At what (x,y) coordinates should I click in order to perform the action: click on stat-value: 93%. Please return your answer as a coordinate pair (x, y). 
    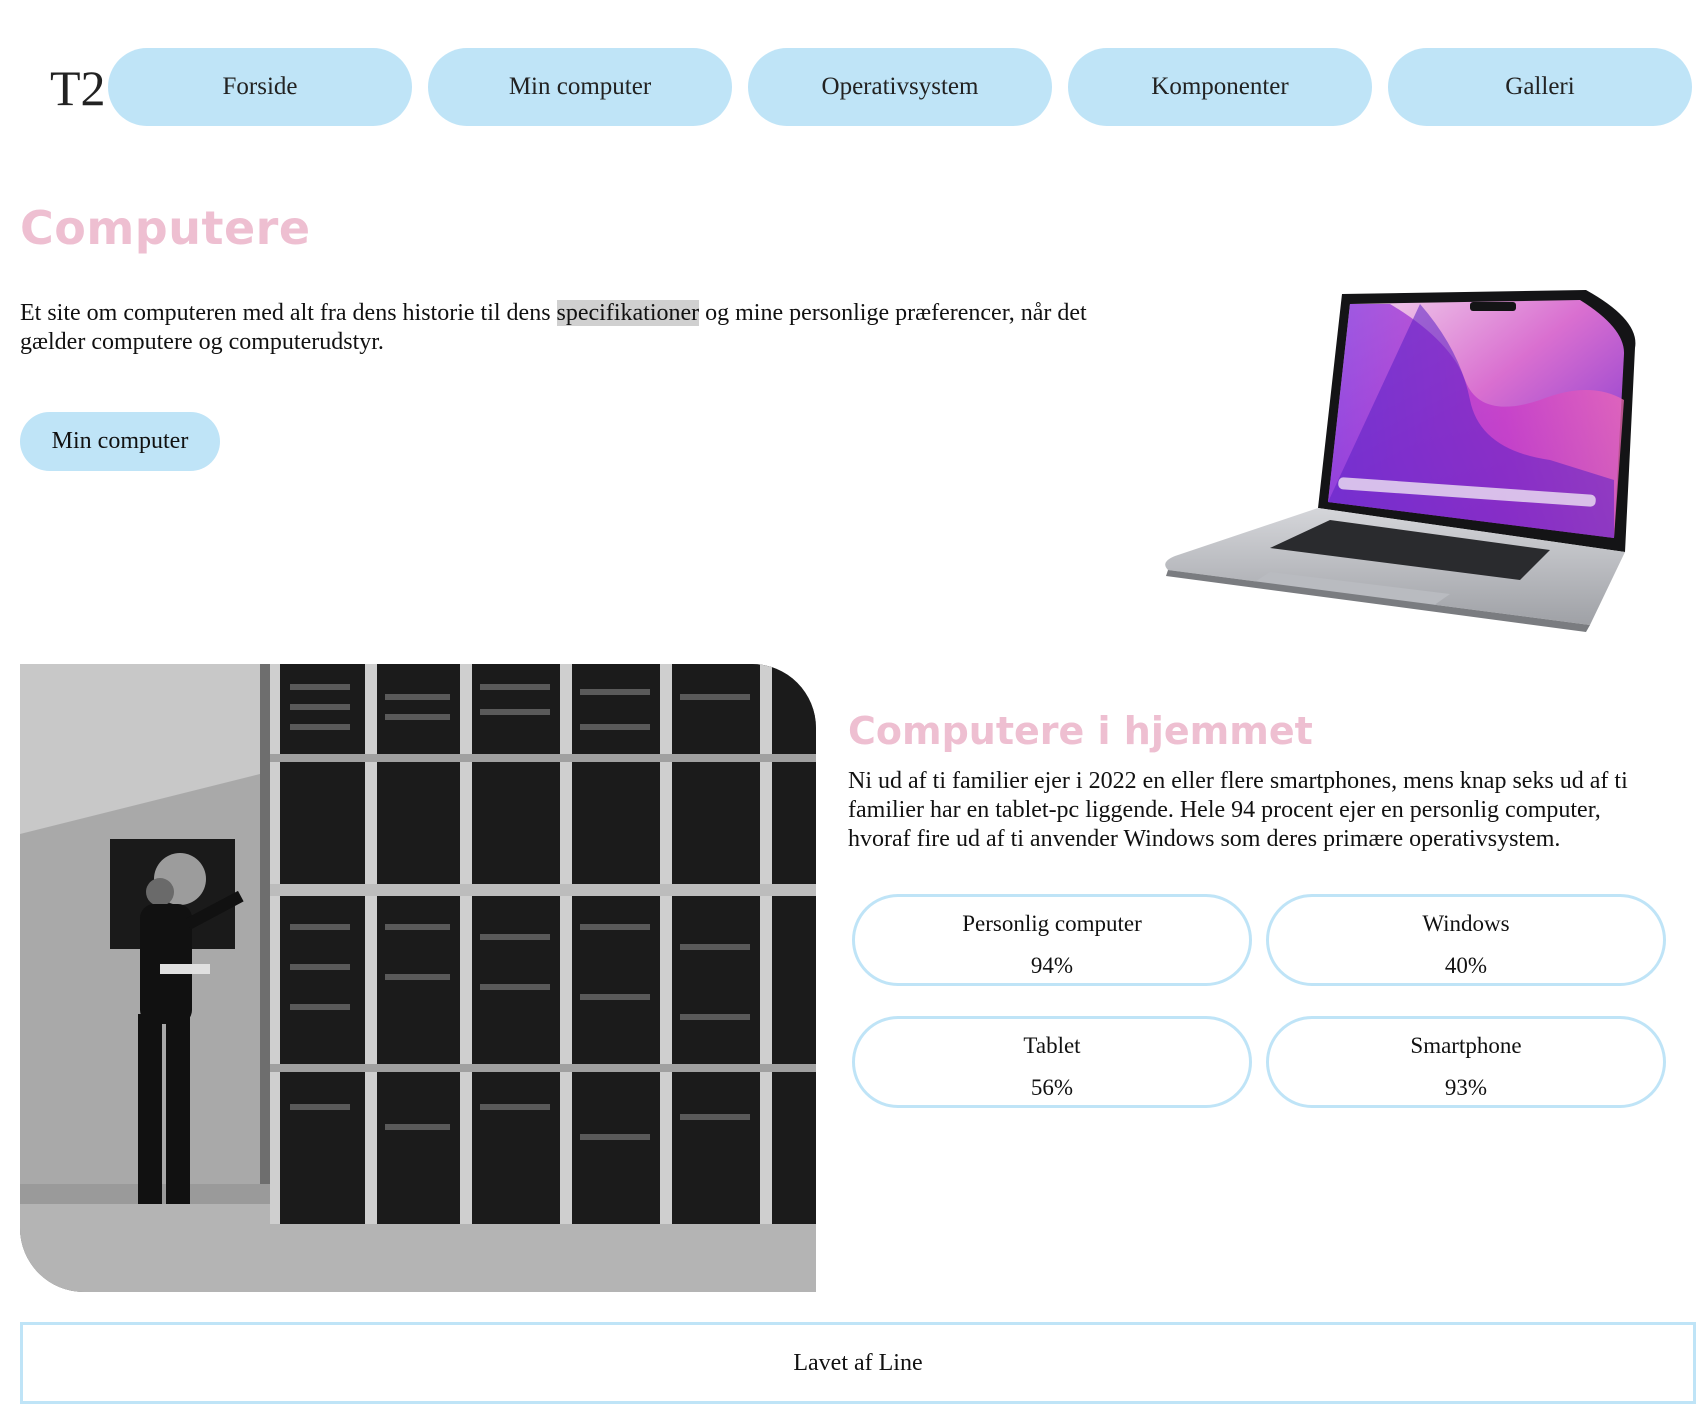
    Looking at the image, I should click on (1466, 1087).